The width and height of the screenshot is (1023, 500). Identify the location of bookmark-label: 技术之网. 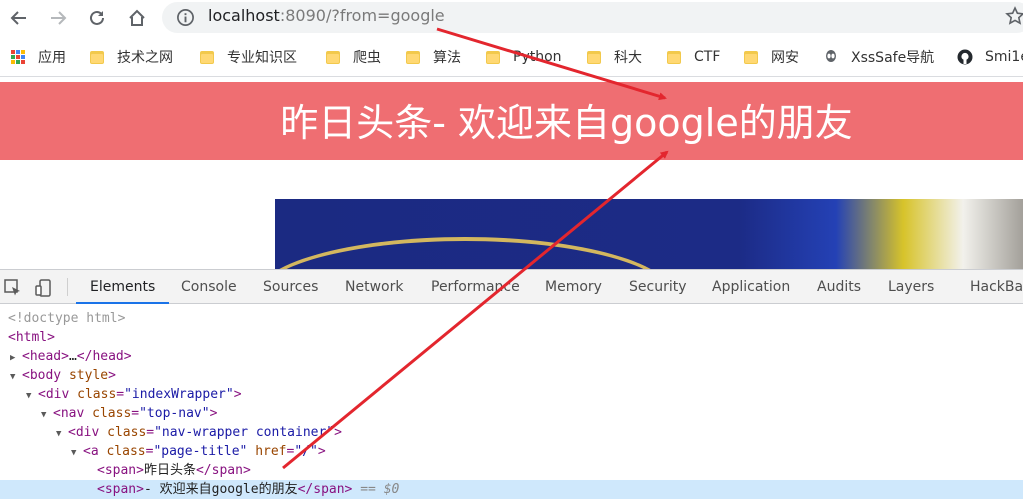
(145, 58).